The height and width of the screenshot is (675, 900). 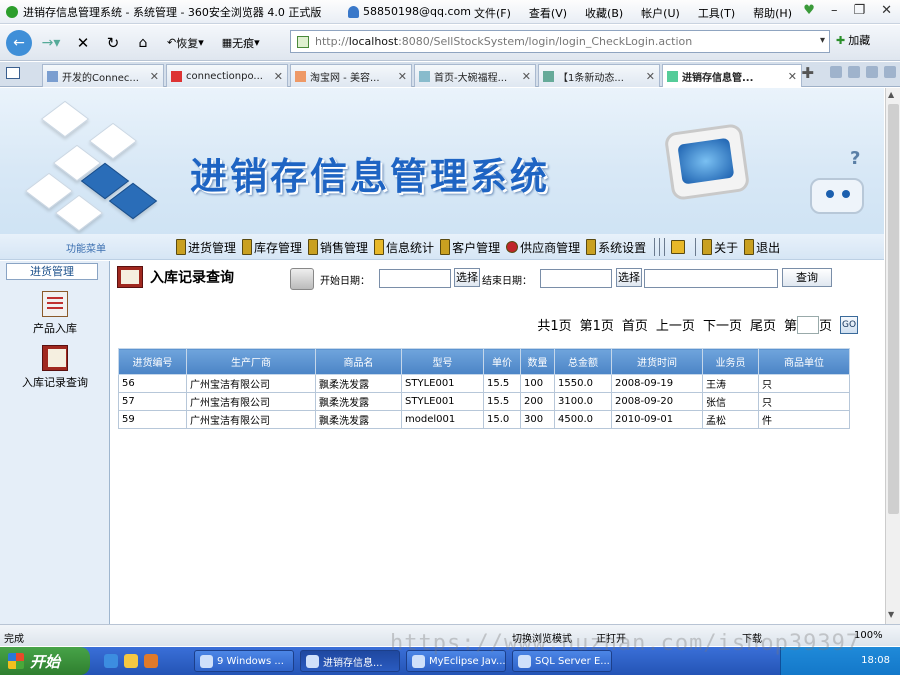 I want to click on toolbar-suppliers: 供应商管理, so click(x=543, y=247).